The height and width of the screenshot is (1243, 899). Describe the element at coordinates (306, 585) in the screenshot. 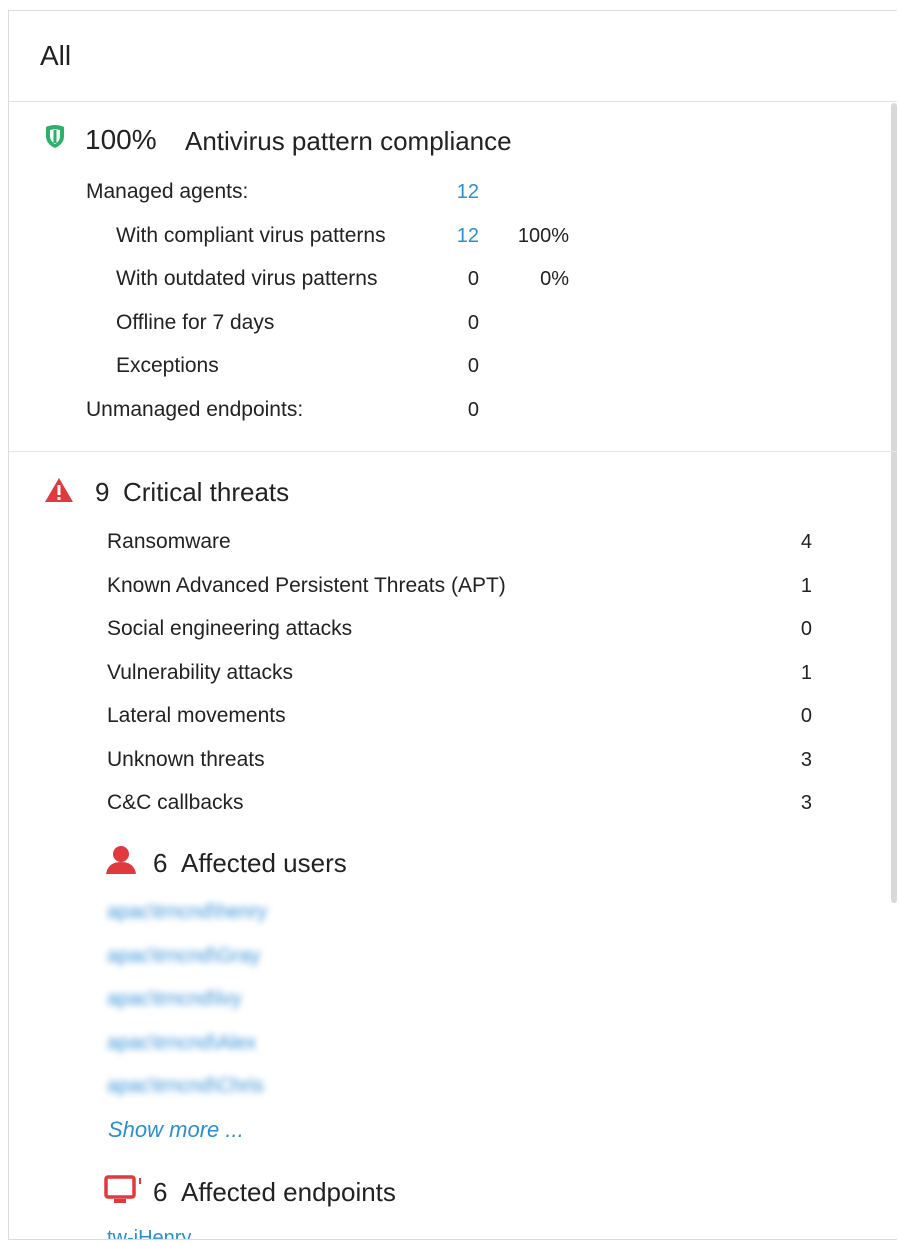

I see `threat-label-apt: Known Advanced Persistent Threats (APT)` at that location.